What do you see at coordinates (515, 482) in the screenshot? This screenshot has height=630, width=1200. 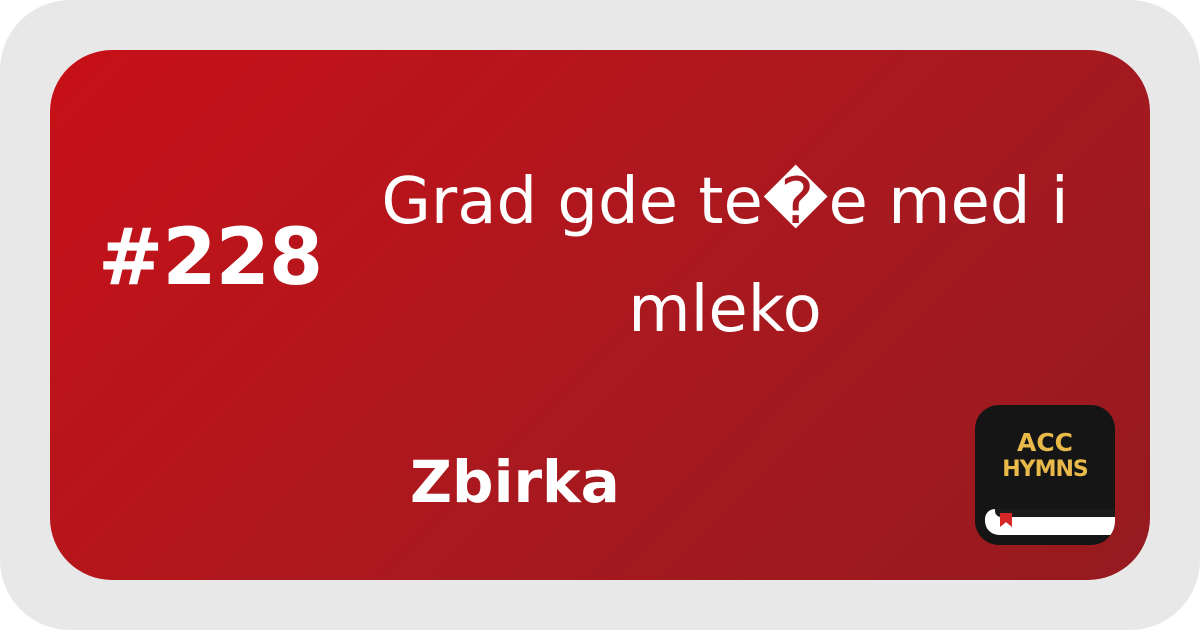 I see `collection-label: Zbirka` at bounding box center [515, 482].